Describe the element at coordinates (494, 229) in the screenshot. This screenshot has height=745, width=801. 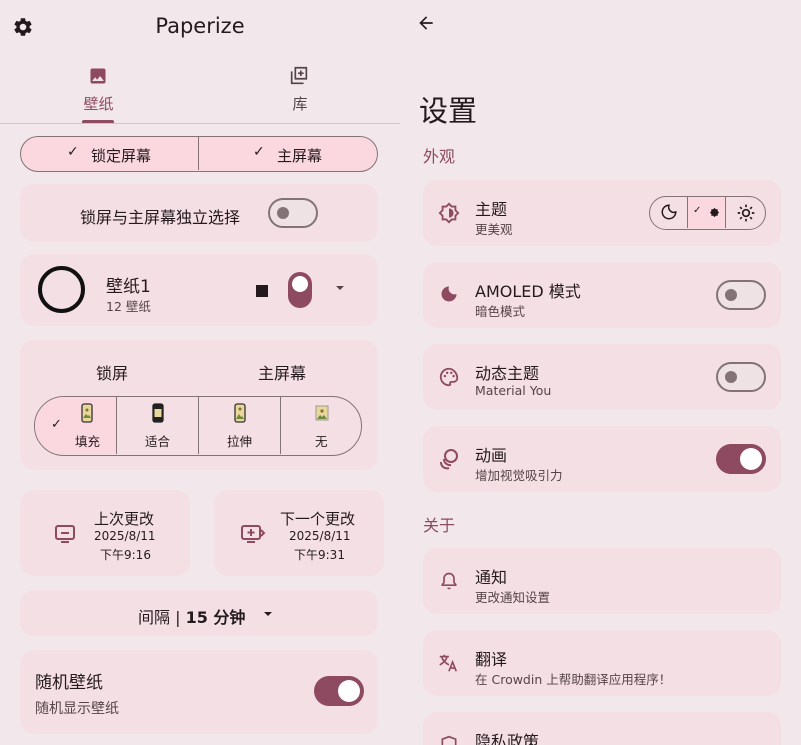
I see `theme-subtitle: 更美观` at that location.